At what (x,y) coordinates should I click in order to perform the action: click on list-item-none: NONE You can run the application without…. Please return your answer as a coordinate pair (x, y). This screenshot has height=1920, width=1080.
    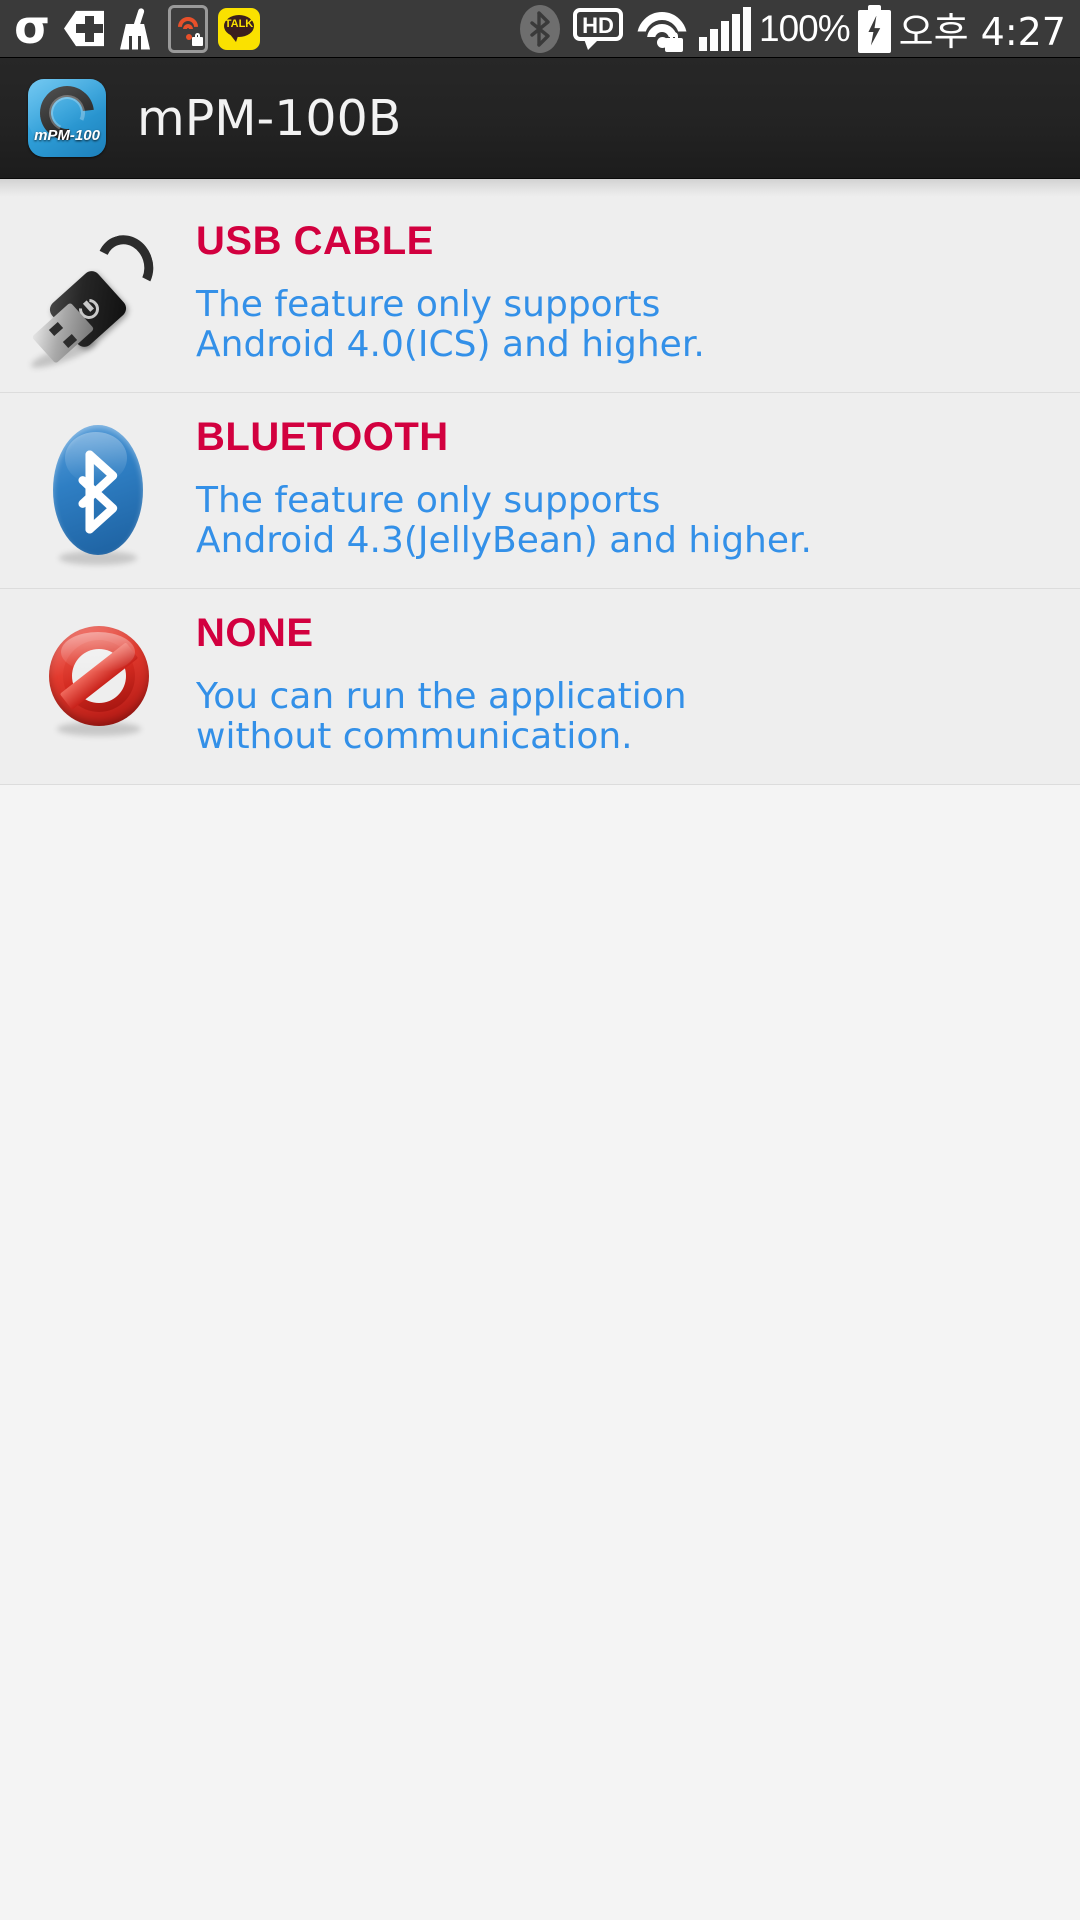
    Looking at the image, I should click on (540, 687).